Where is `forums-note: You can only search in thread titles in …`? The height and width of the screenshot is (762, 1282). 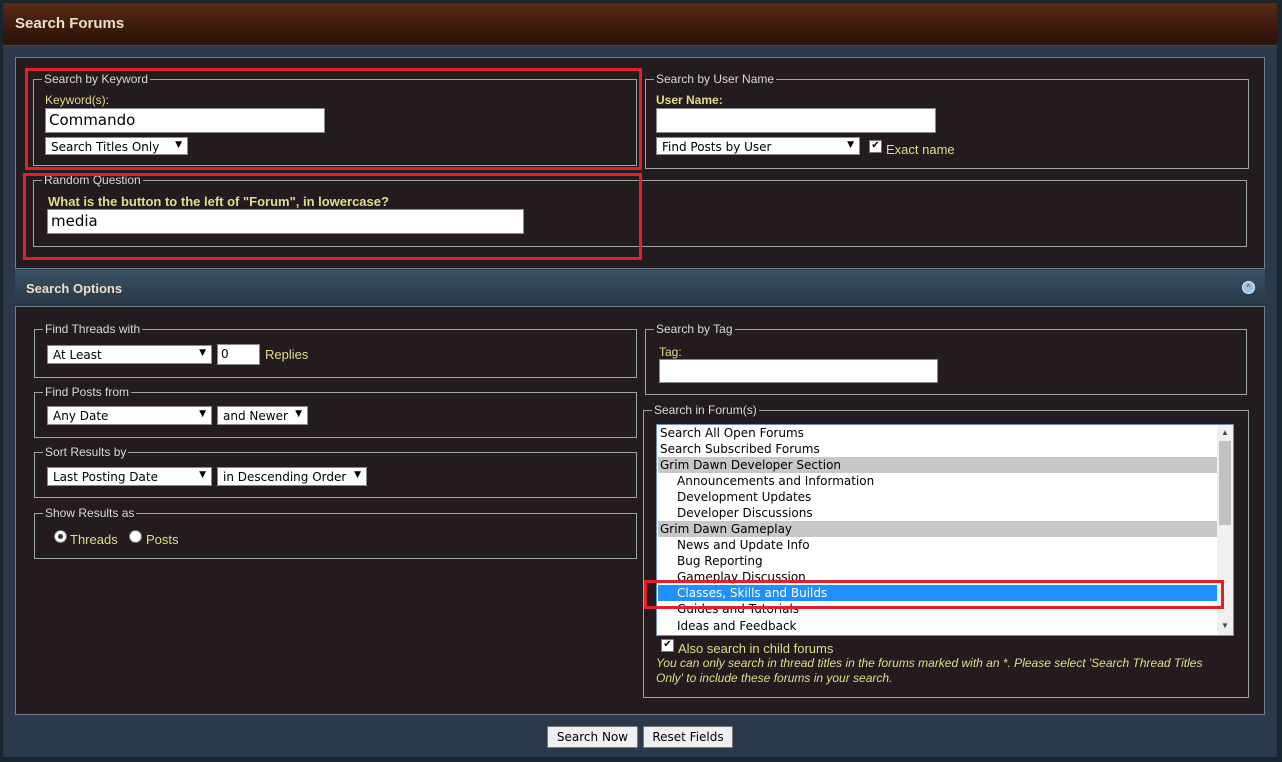
forums-note: You can only search in thread titles in … is located at coordinates (929, 670).